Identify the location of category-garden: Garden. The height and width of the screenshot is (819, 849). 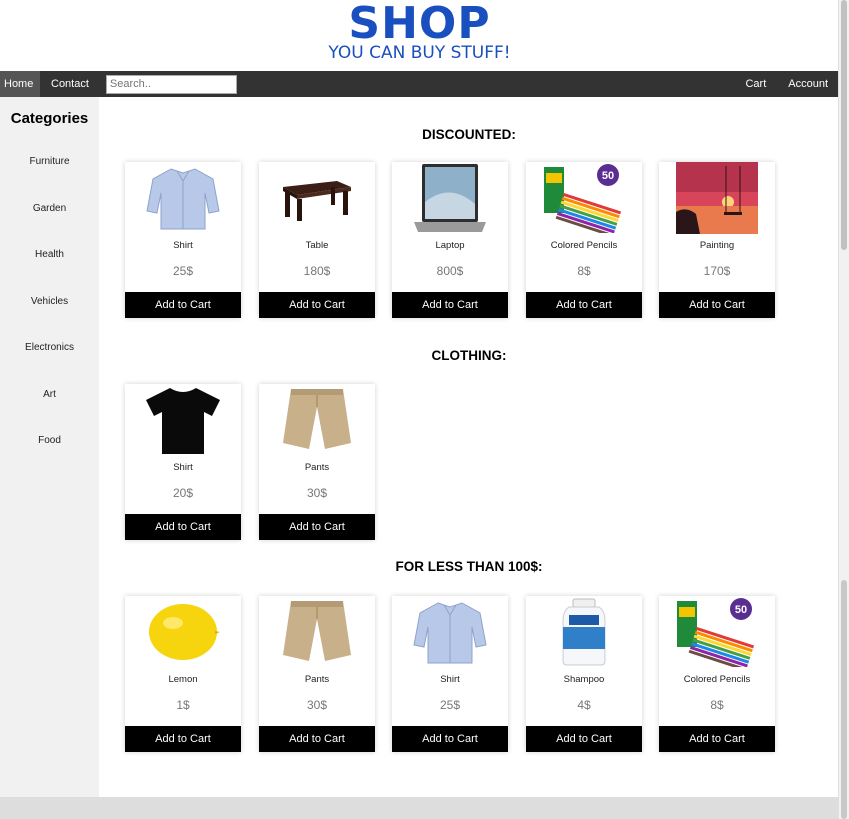
(49, 209).